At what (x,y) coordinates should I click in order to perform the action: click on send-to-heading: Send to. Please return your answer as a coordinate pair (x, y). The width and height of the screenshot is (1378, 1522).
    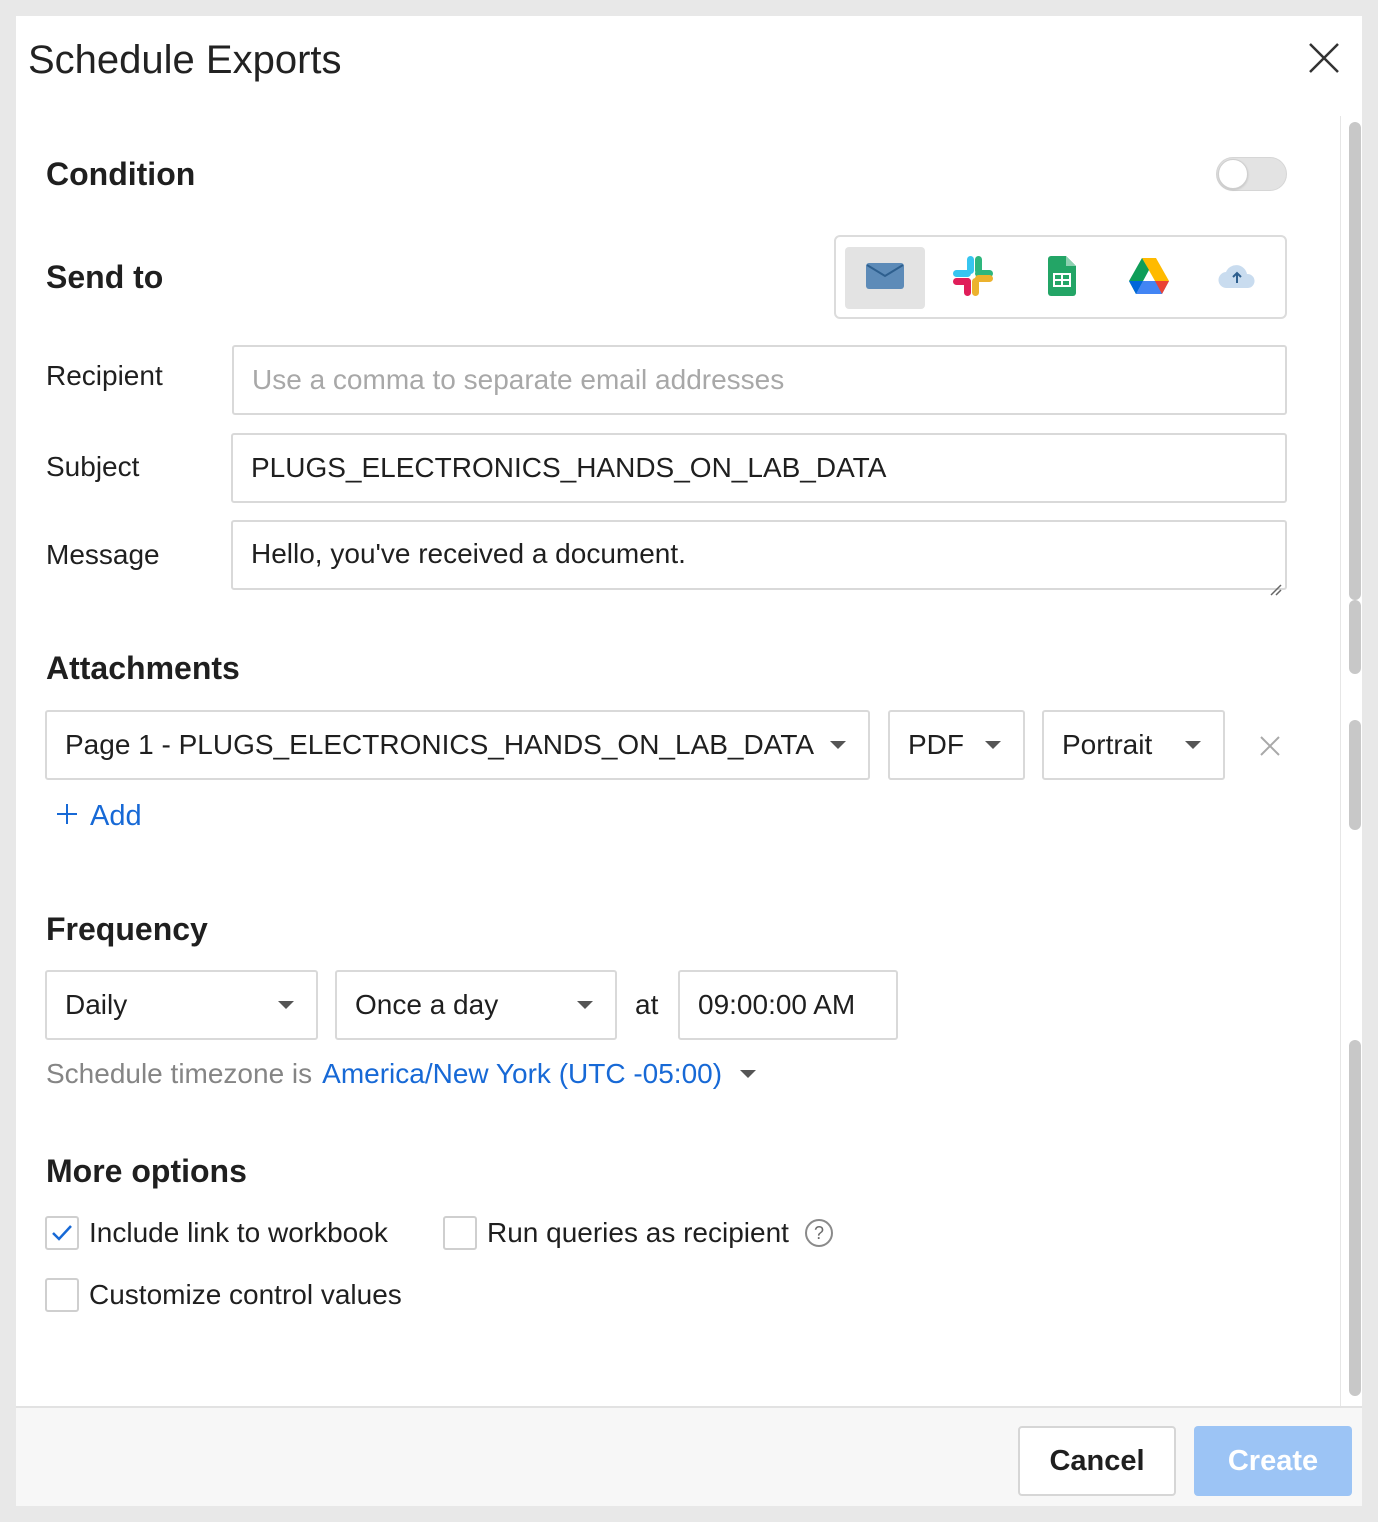
    Looking at the image, I should click on (105, 277).